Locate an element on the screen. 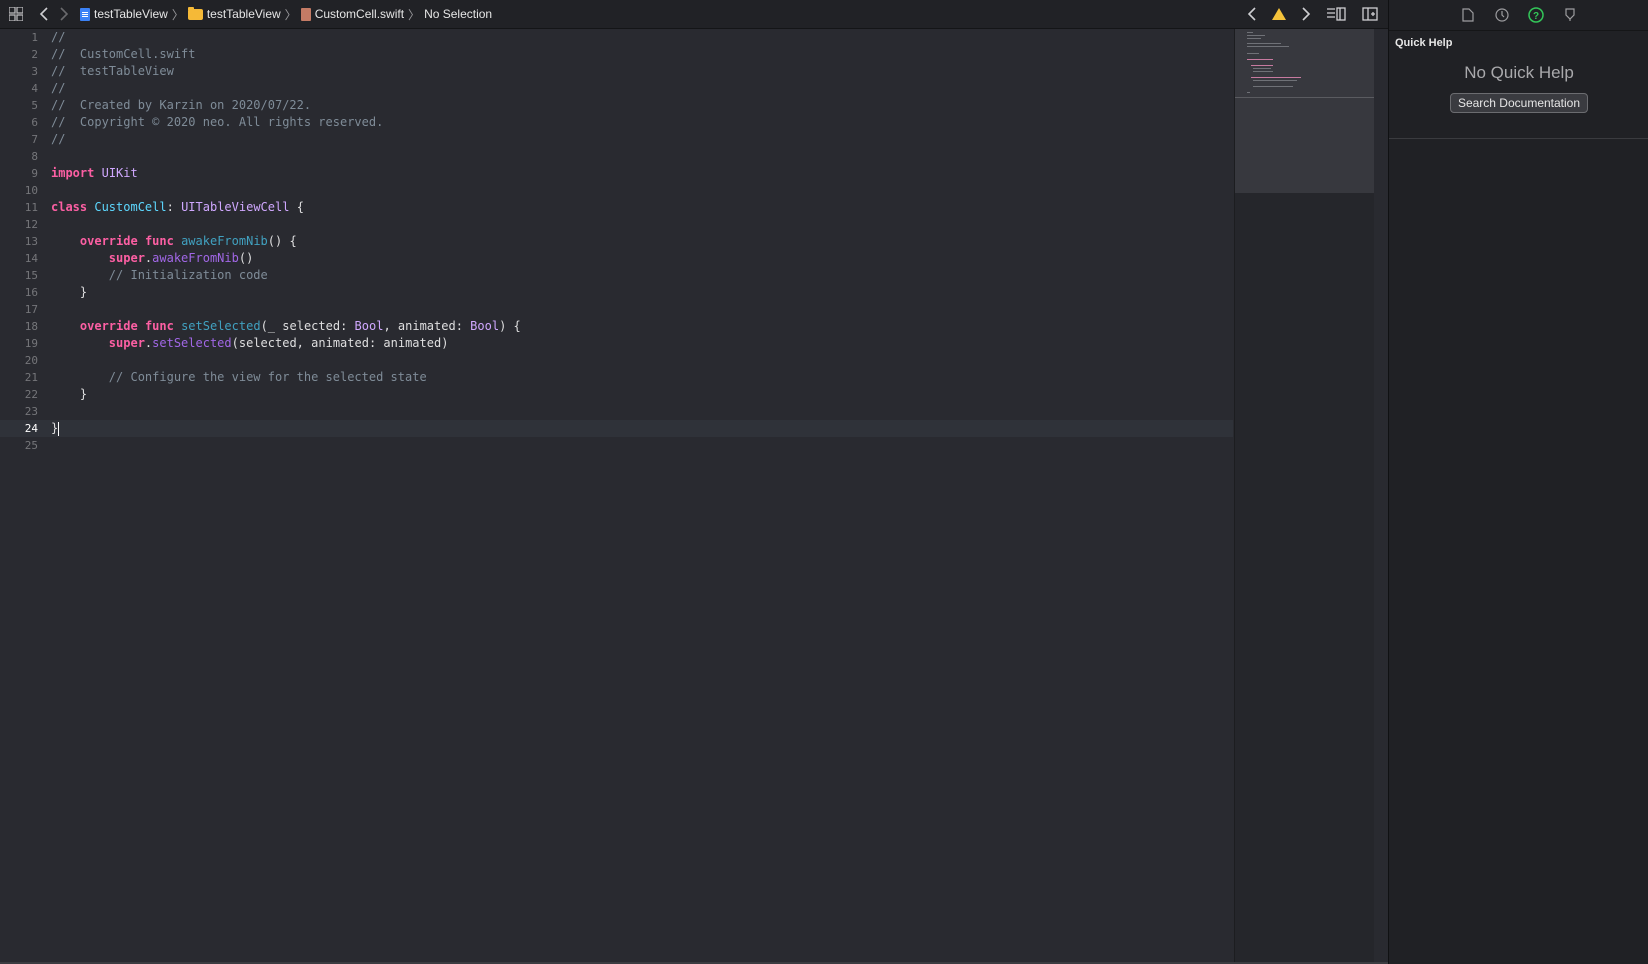 The height and width of the screenshot is (964, 1648). line-number: 17 is located at coordinates (31, 309).